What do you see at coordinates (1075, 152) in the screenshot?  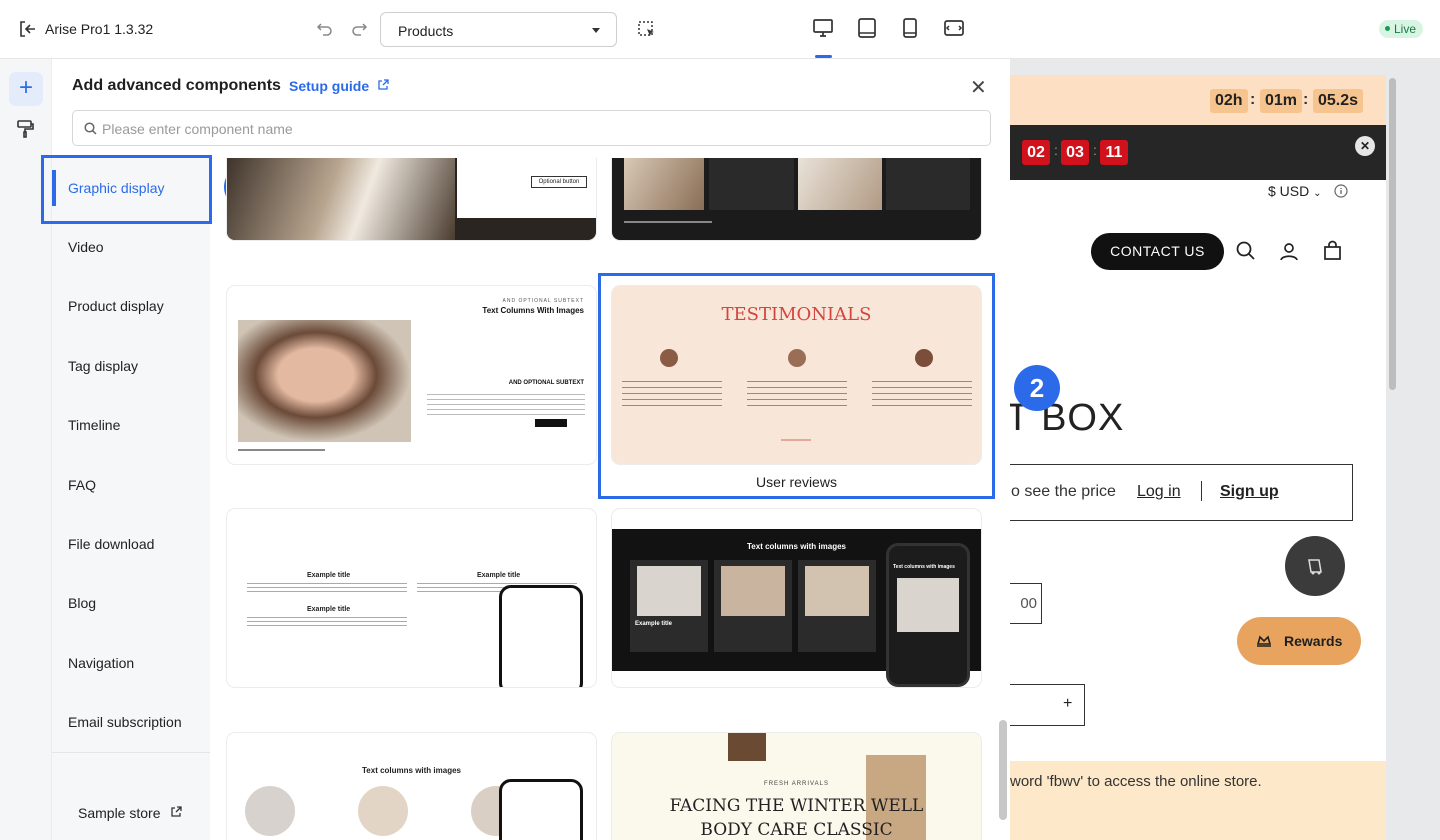 I see `countdown-value: 03` at bounding box center [1075, 152].